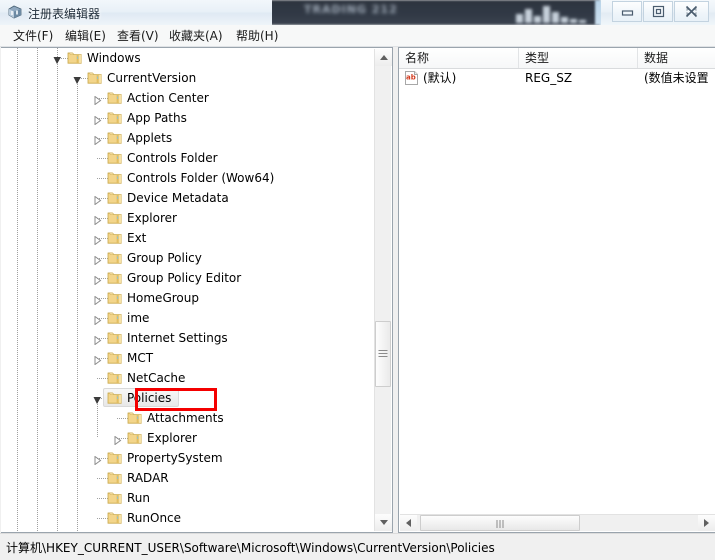 Image resolution: width=715 pixels, height=560 pixels. I want to click on menu-favorites: 收藏夹(A), so click(196, 36).